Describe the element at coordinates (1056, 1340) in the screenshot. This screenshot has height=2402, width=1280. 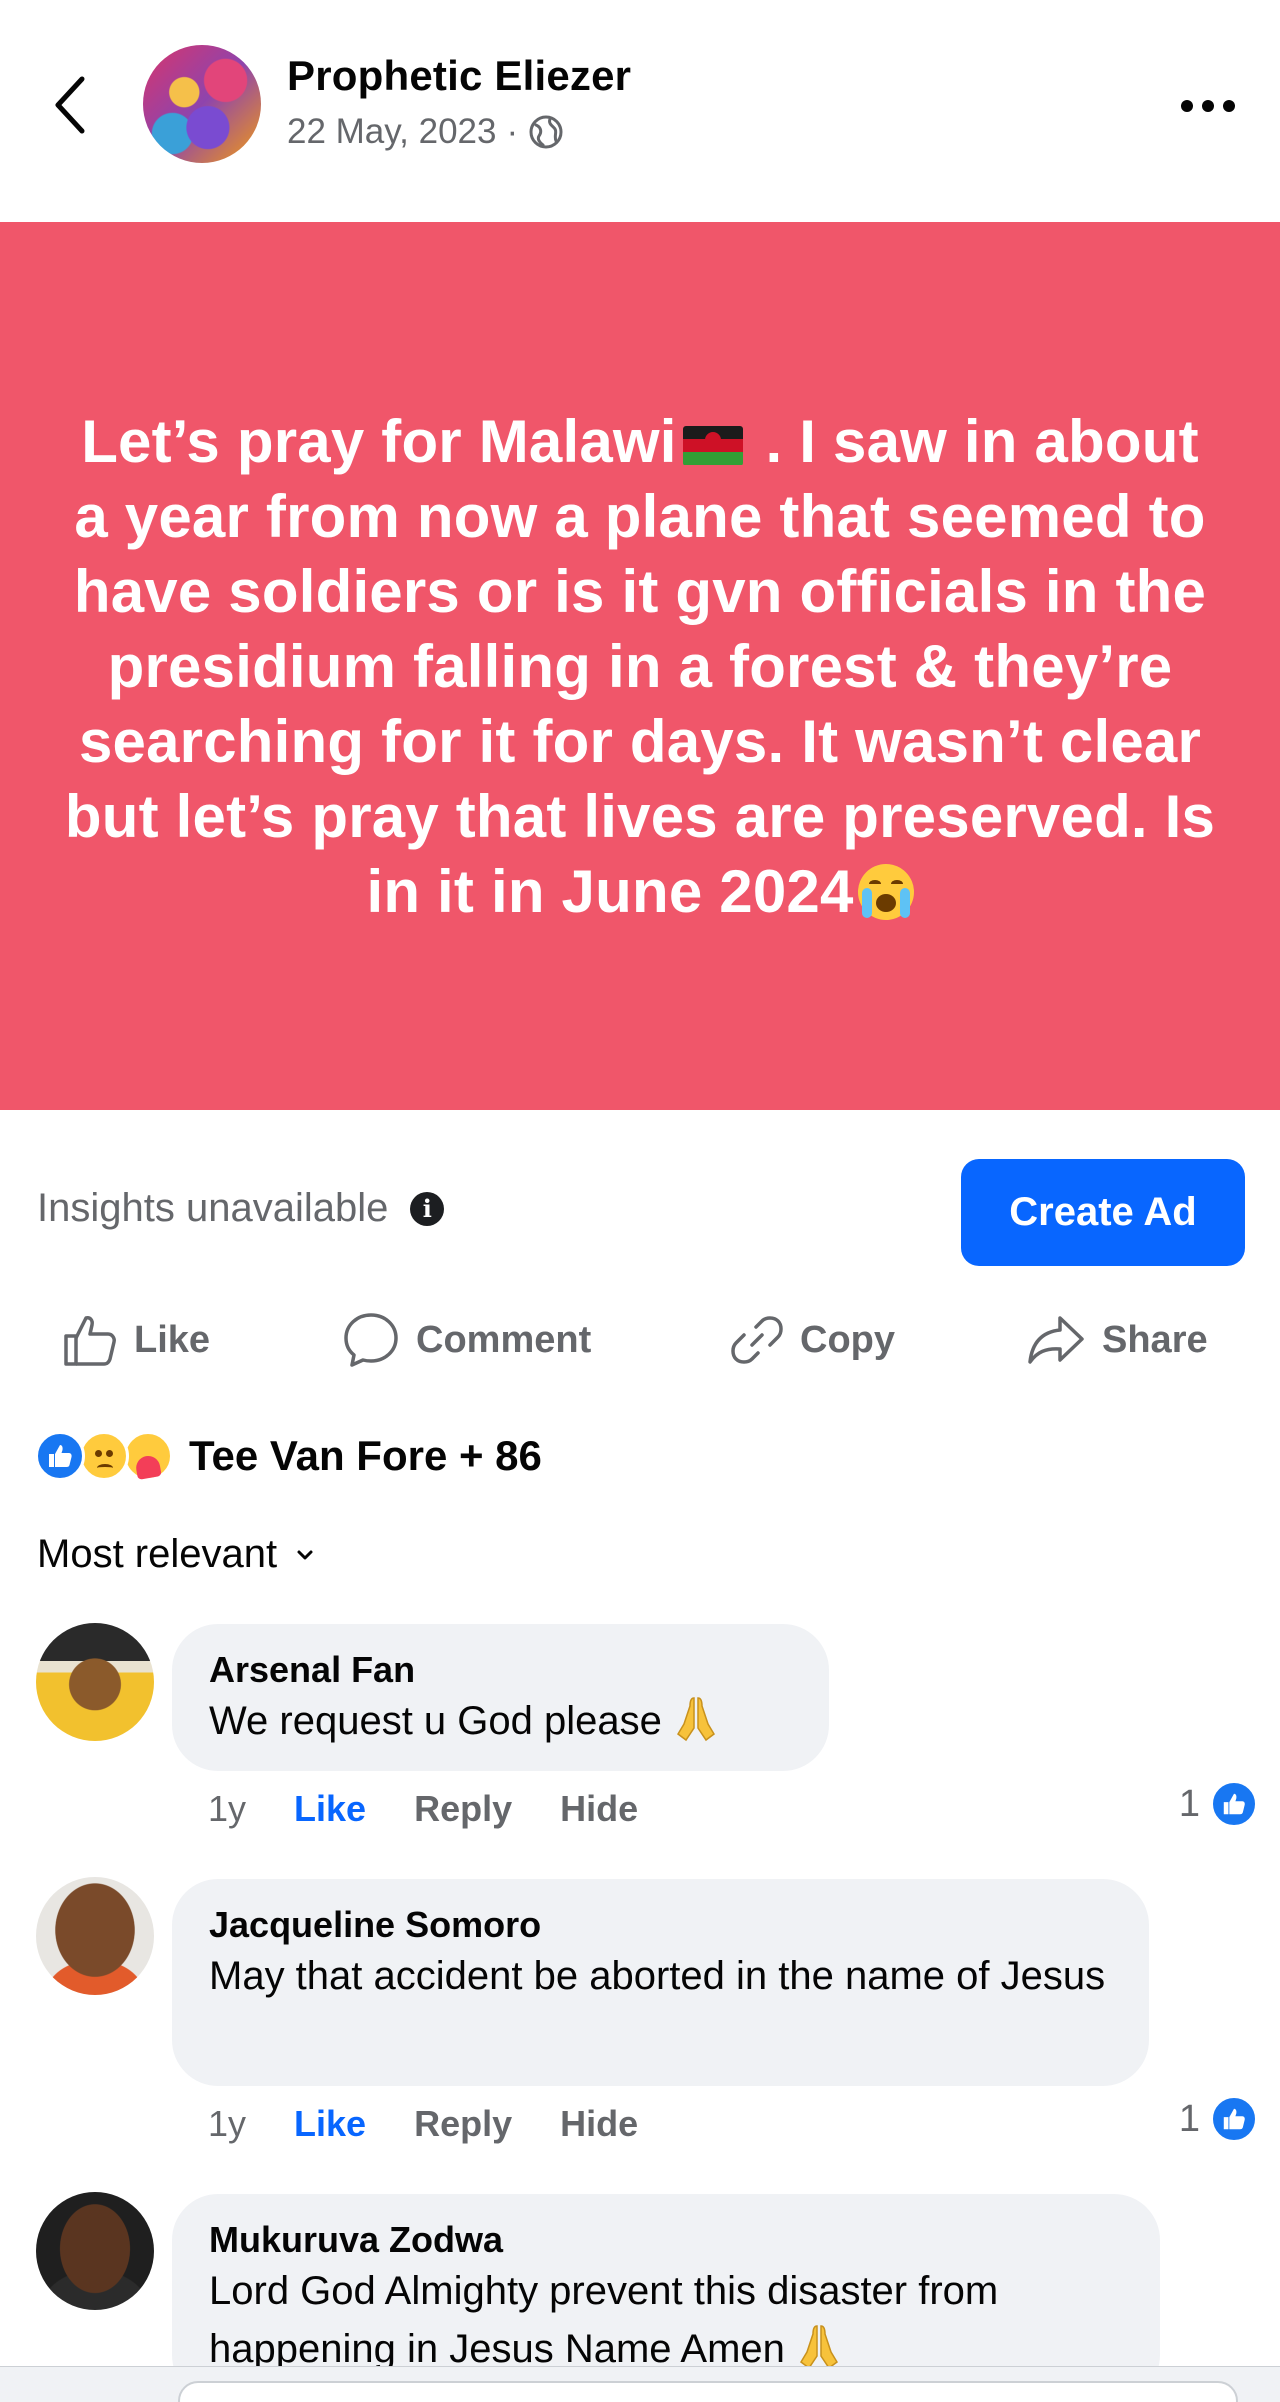
I see `share-icon` at that location.